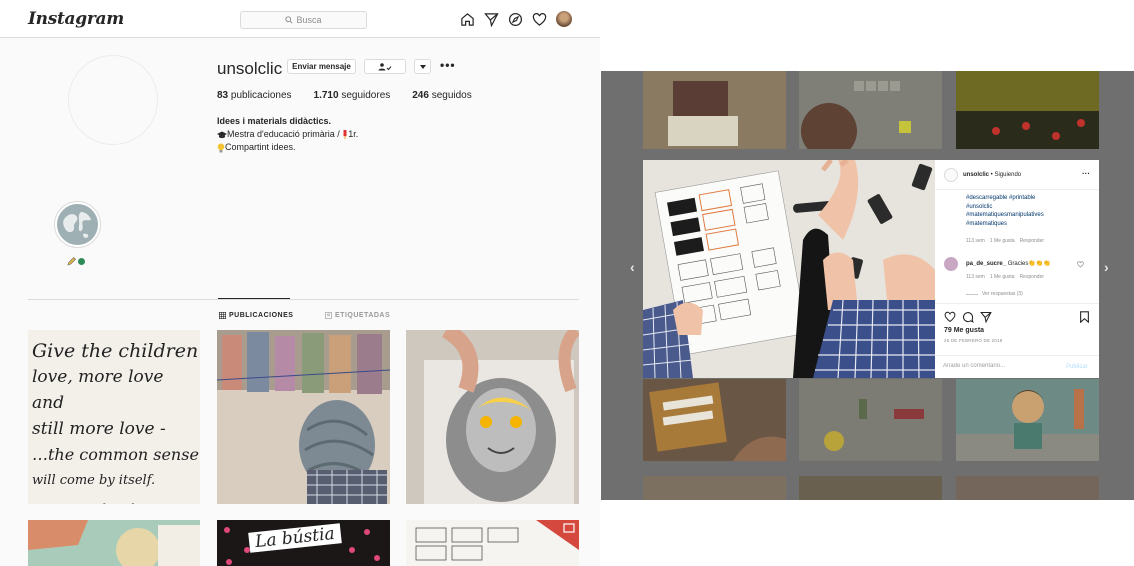 This screenshot has width=1134, height=566. What do you see at coordinates (1002, 294) in the screenshot?
I see `view-replies-text: Ver respuestas (3)` at bounding box center [1002, 294].